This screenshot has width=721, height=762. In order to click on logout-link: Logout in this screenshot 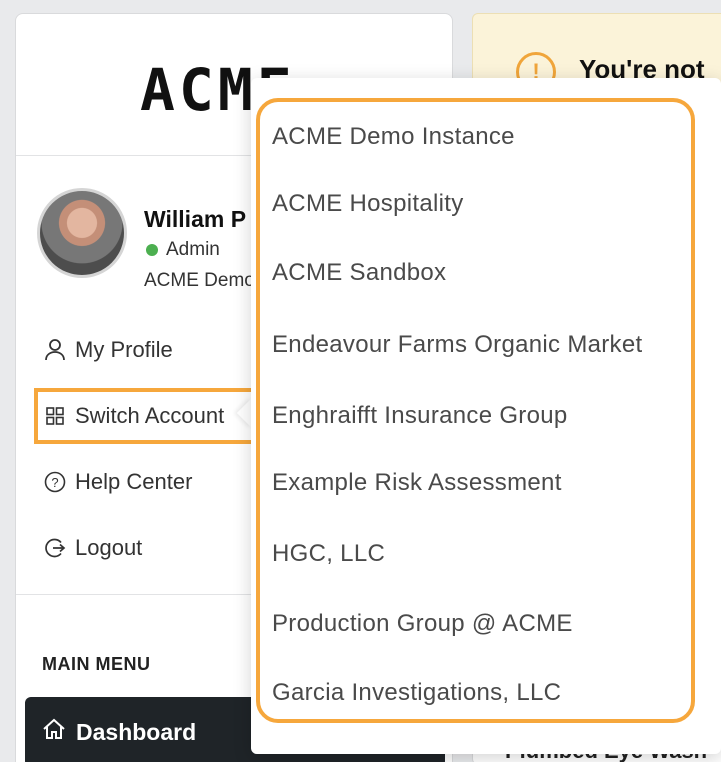, I will do `click(93, 548)`.